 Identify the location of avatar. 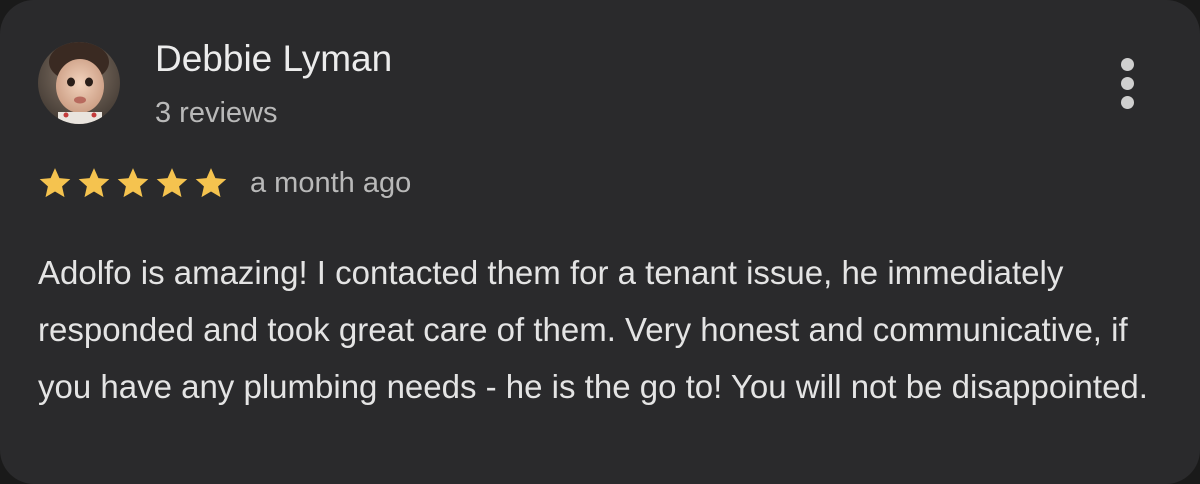
(79, 83).